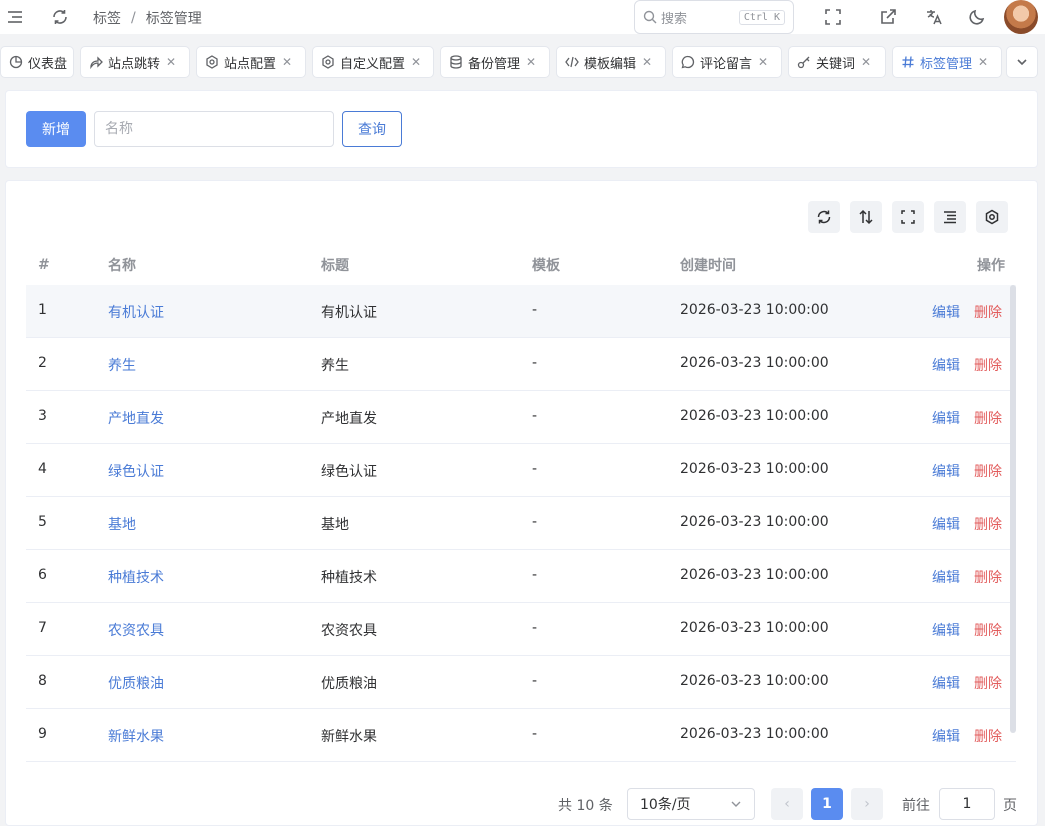 This screenshot has width=1045, height=826. I want to click on tab-label: 站点配置, so click(250, 64).